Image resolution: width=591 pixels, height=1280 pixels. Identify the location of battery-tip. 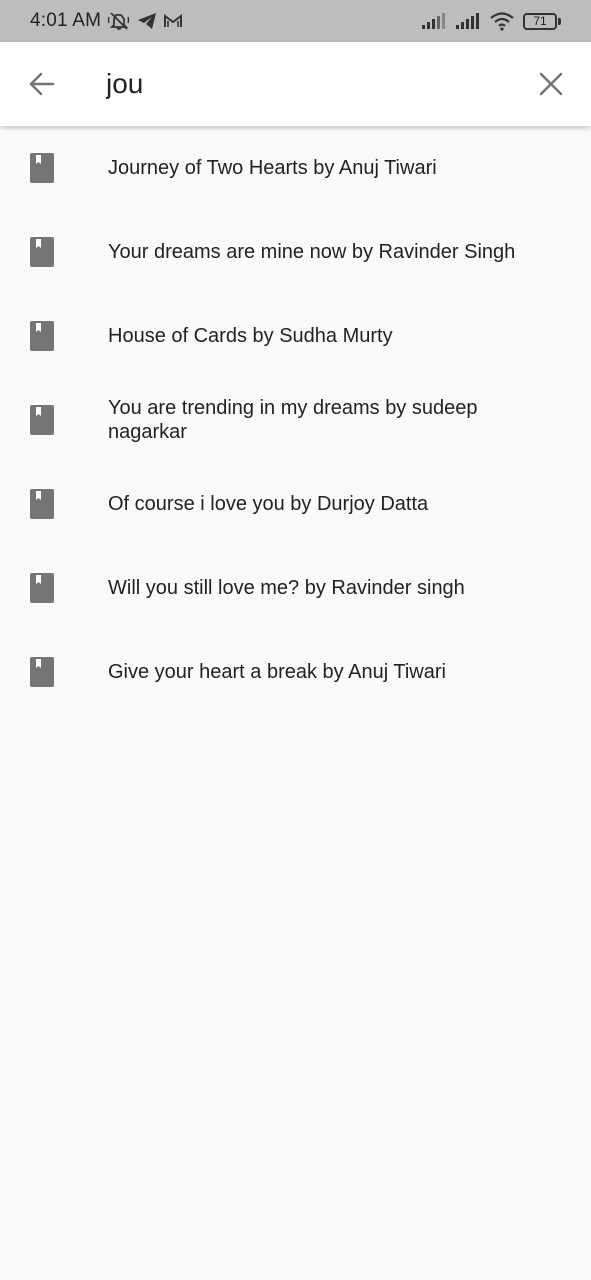
(559, 21).